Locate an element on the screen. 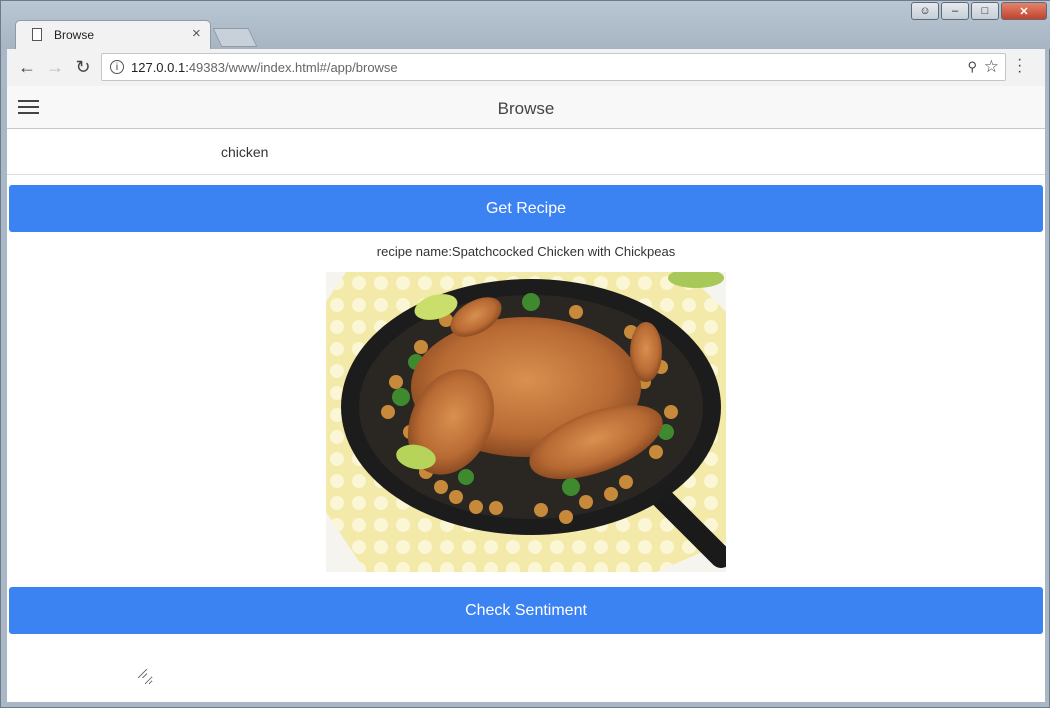 The height and width of the screenshot is (708, 1050). sentiment-textarea is located at coordinates (81, 663).